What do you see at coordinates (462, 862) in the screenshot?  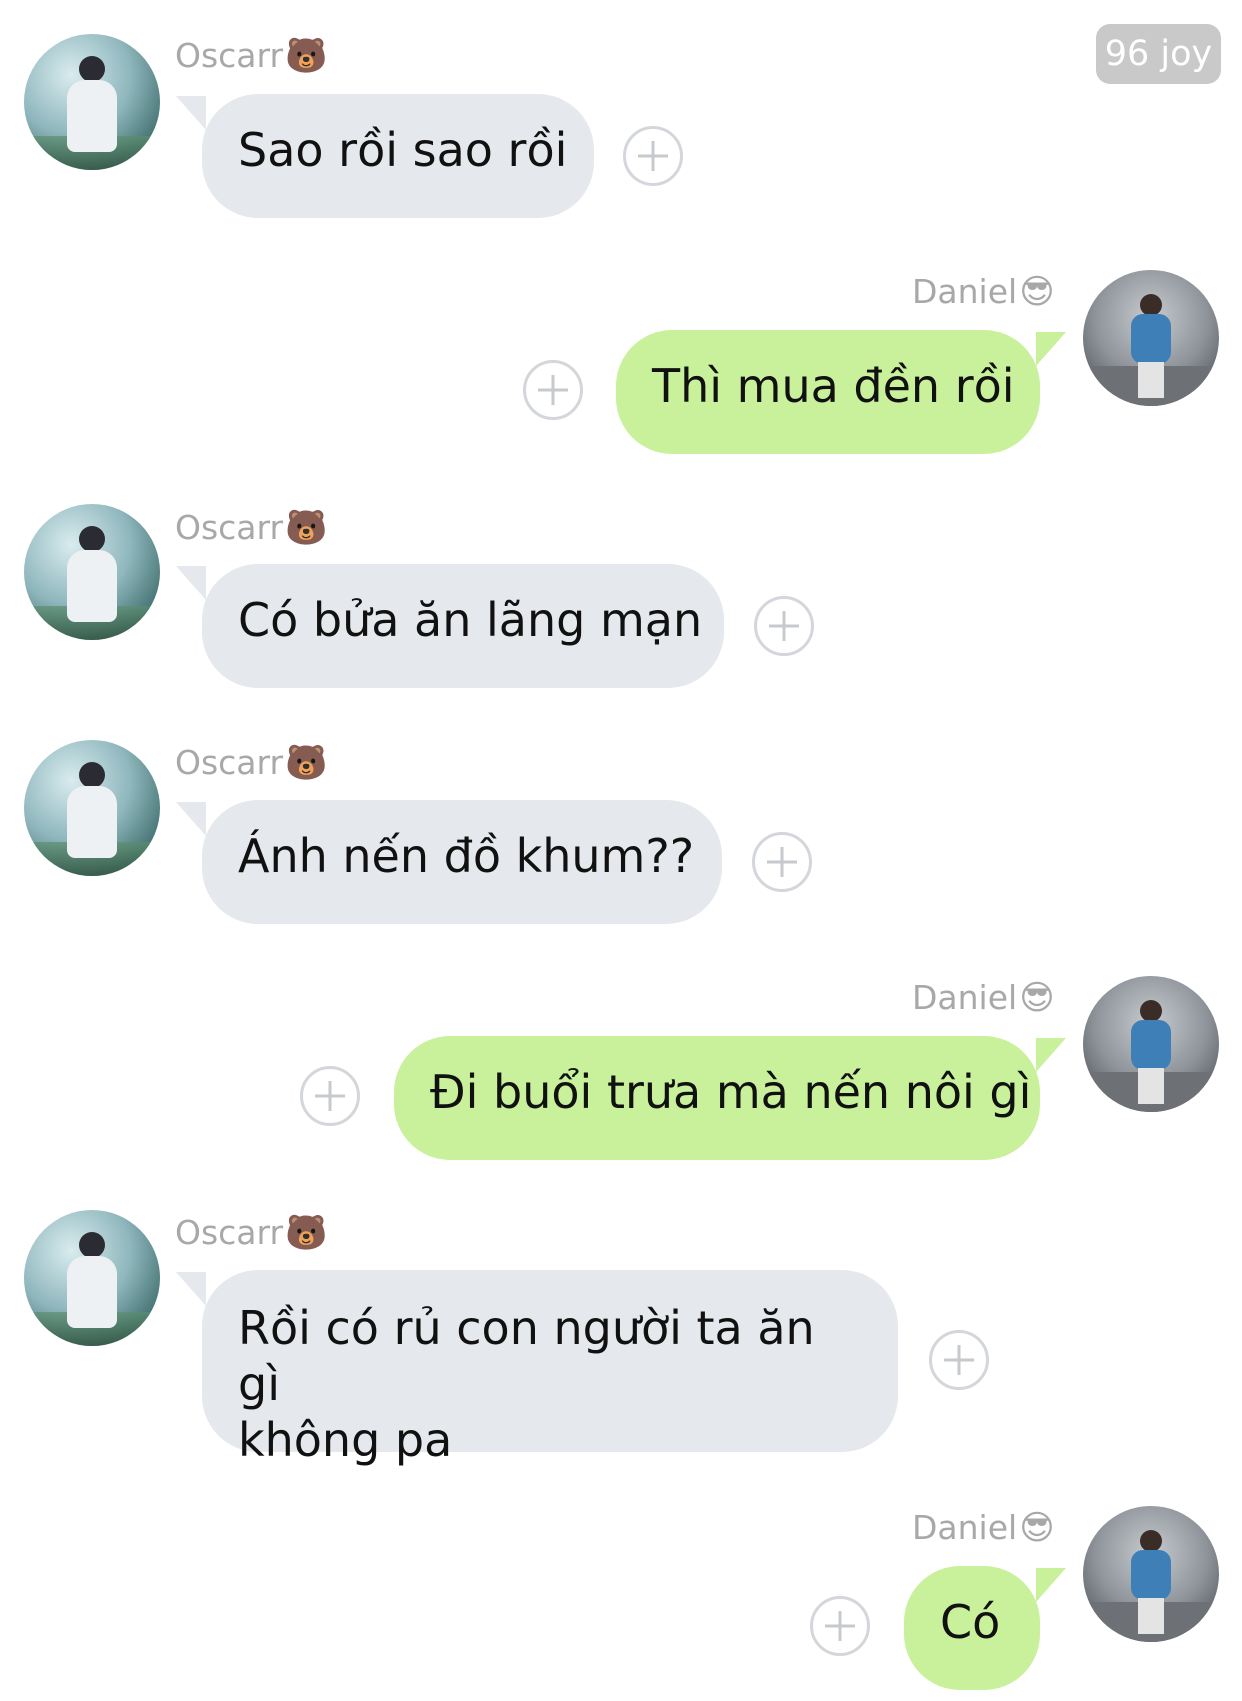 I see `message-bubble: Ánh nến đồ khum??` at bounding box center [462, 862].